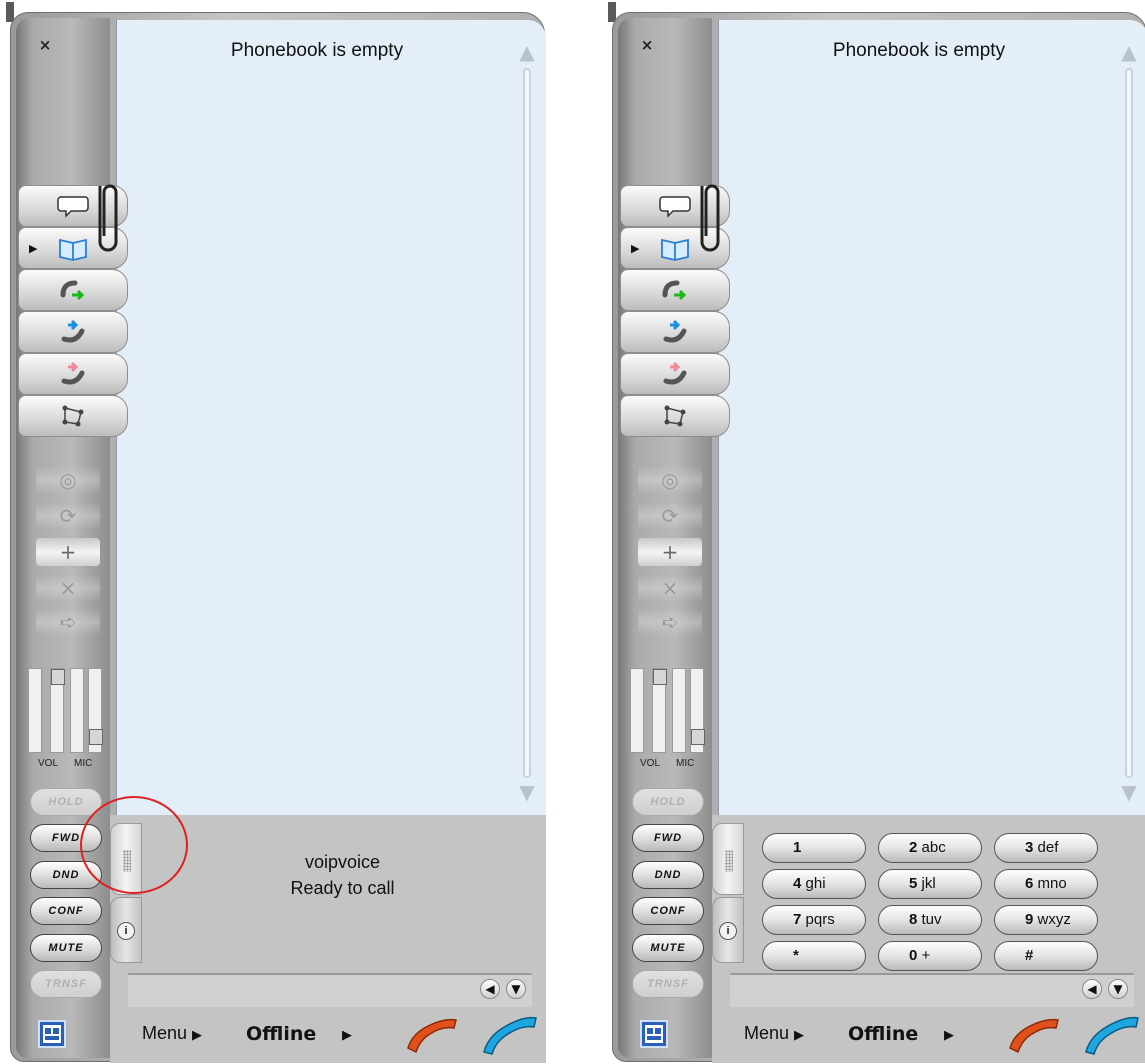 The image size is (1145, 1064). What do you see at coordinates (1046, 884) in the screenshot?
I see `key-6: 6 mno` at bounding box center [1046, 884].